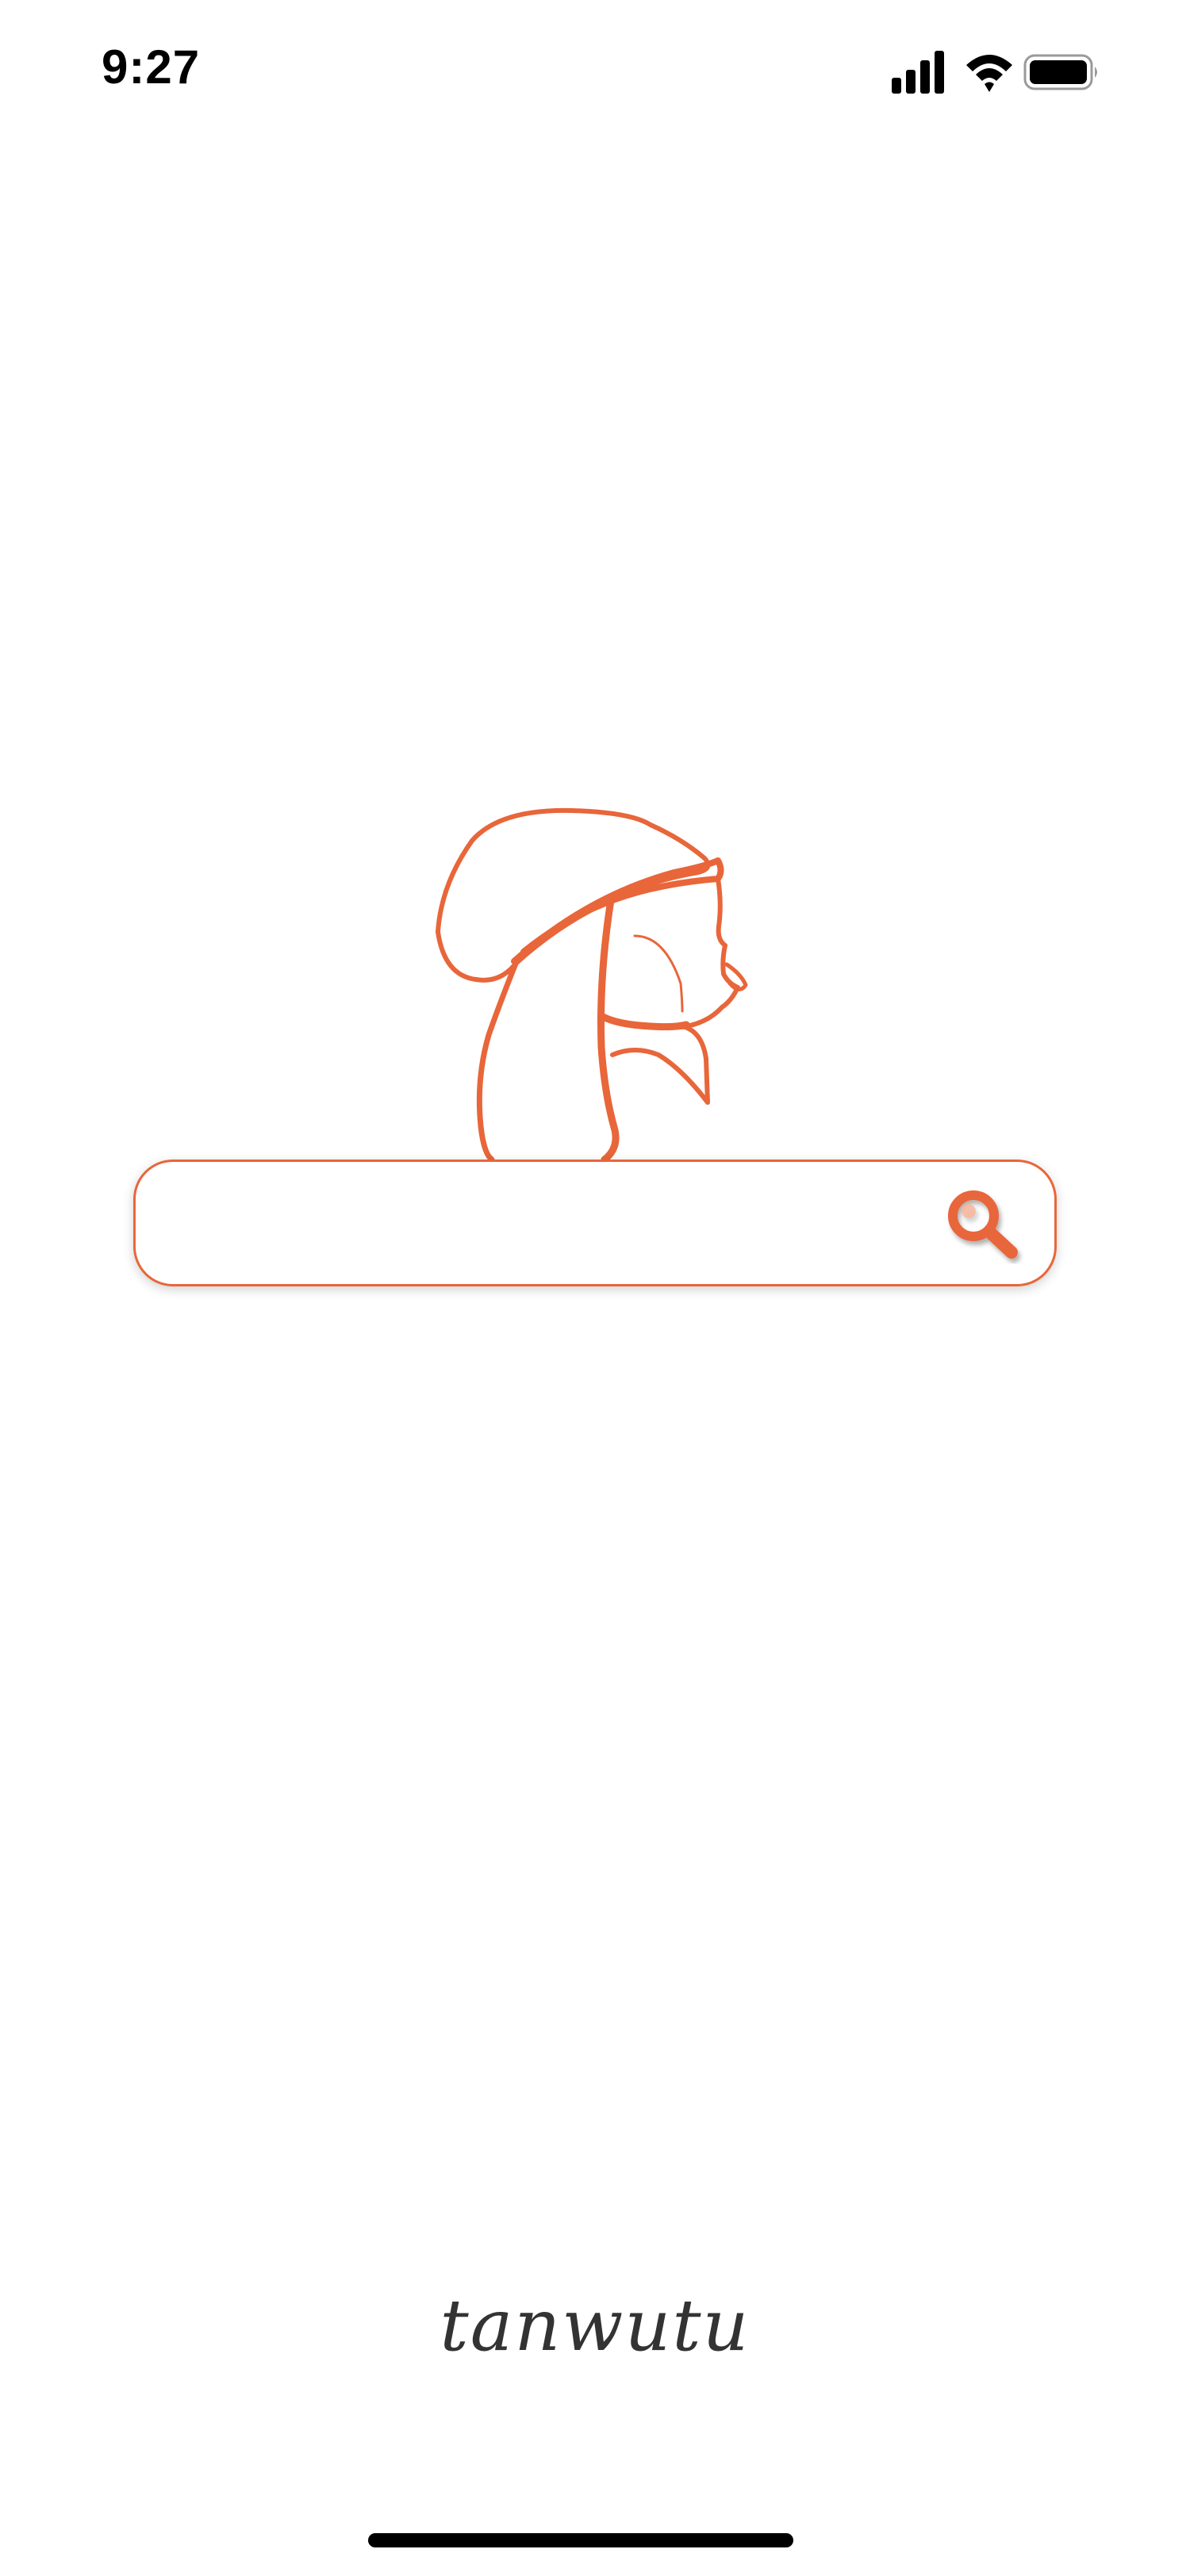  What do you see at coordinates (983, 1228) in the screenshot?
I see `search-icon` at bounding box center [983, 1228].